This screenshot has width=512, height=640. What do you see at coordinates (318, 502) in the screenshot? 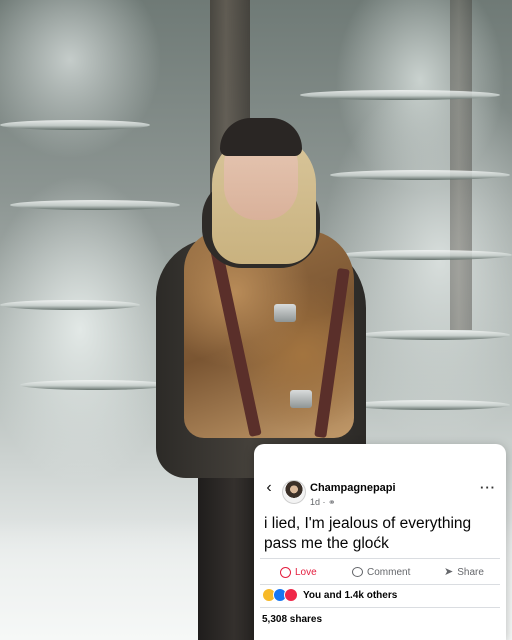
I see `post-timestamp: 1d ·` at bounding box center [318, 502].